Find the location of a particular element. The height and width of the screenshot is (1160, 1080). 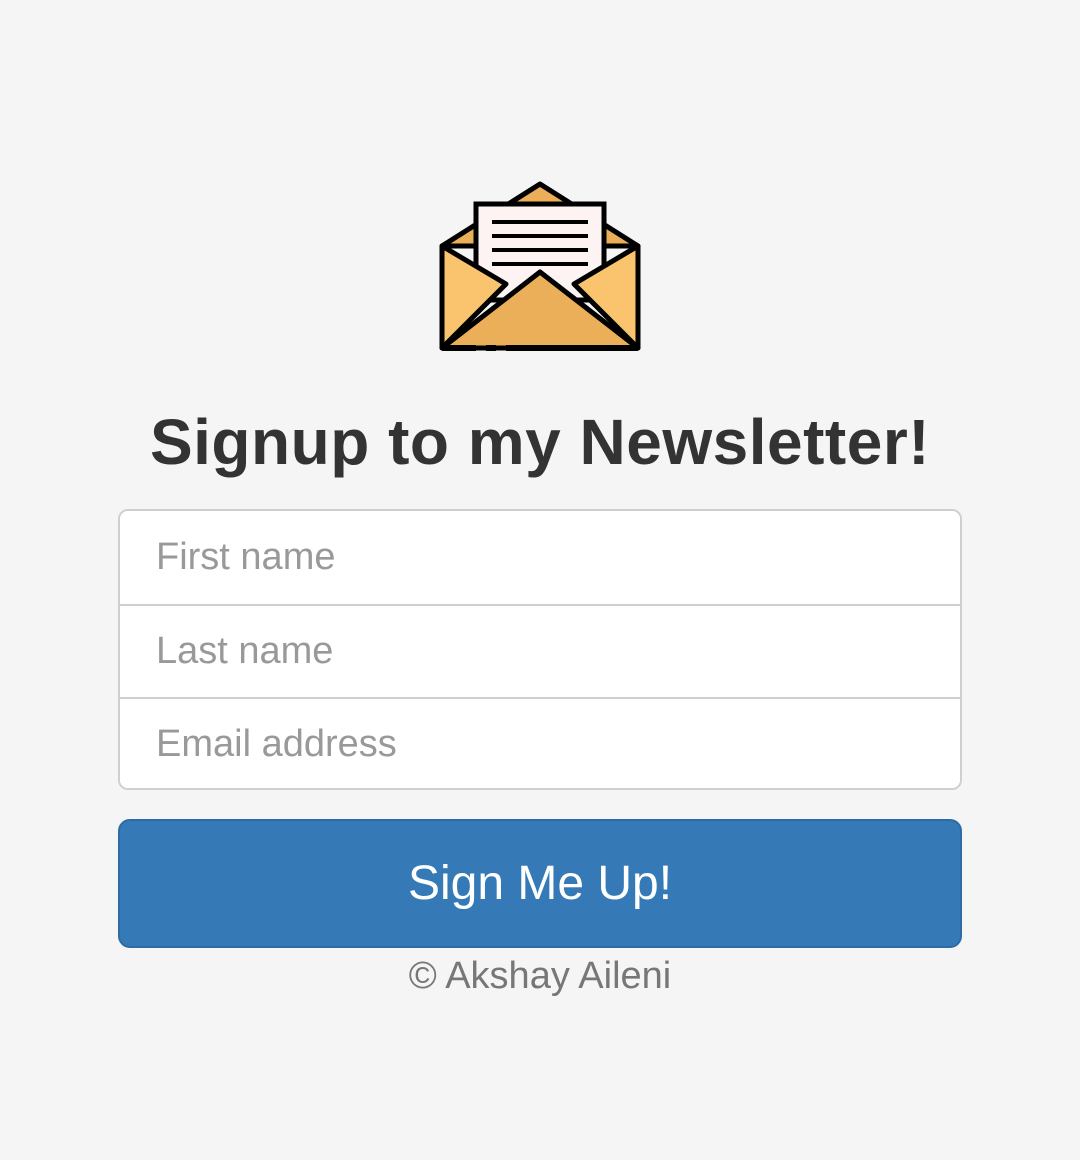

last-name-input is located at coordinates (540, 650).